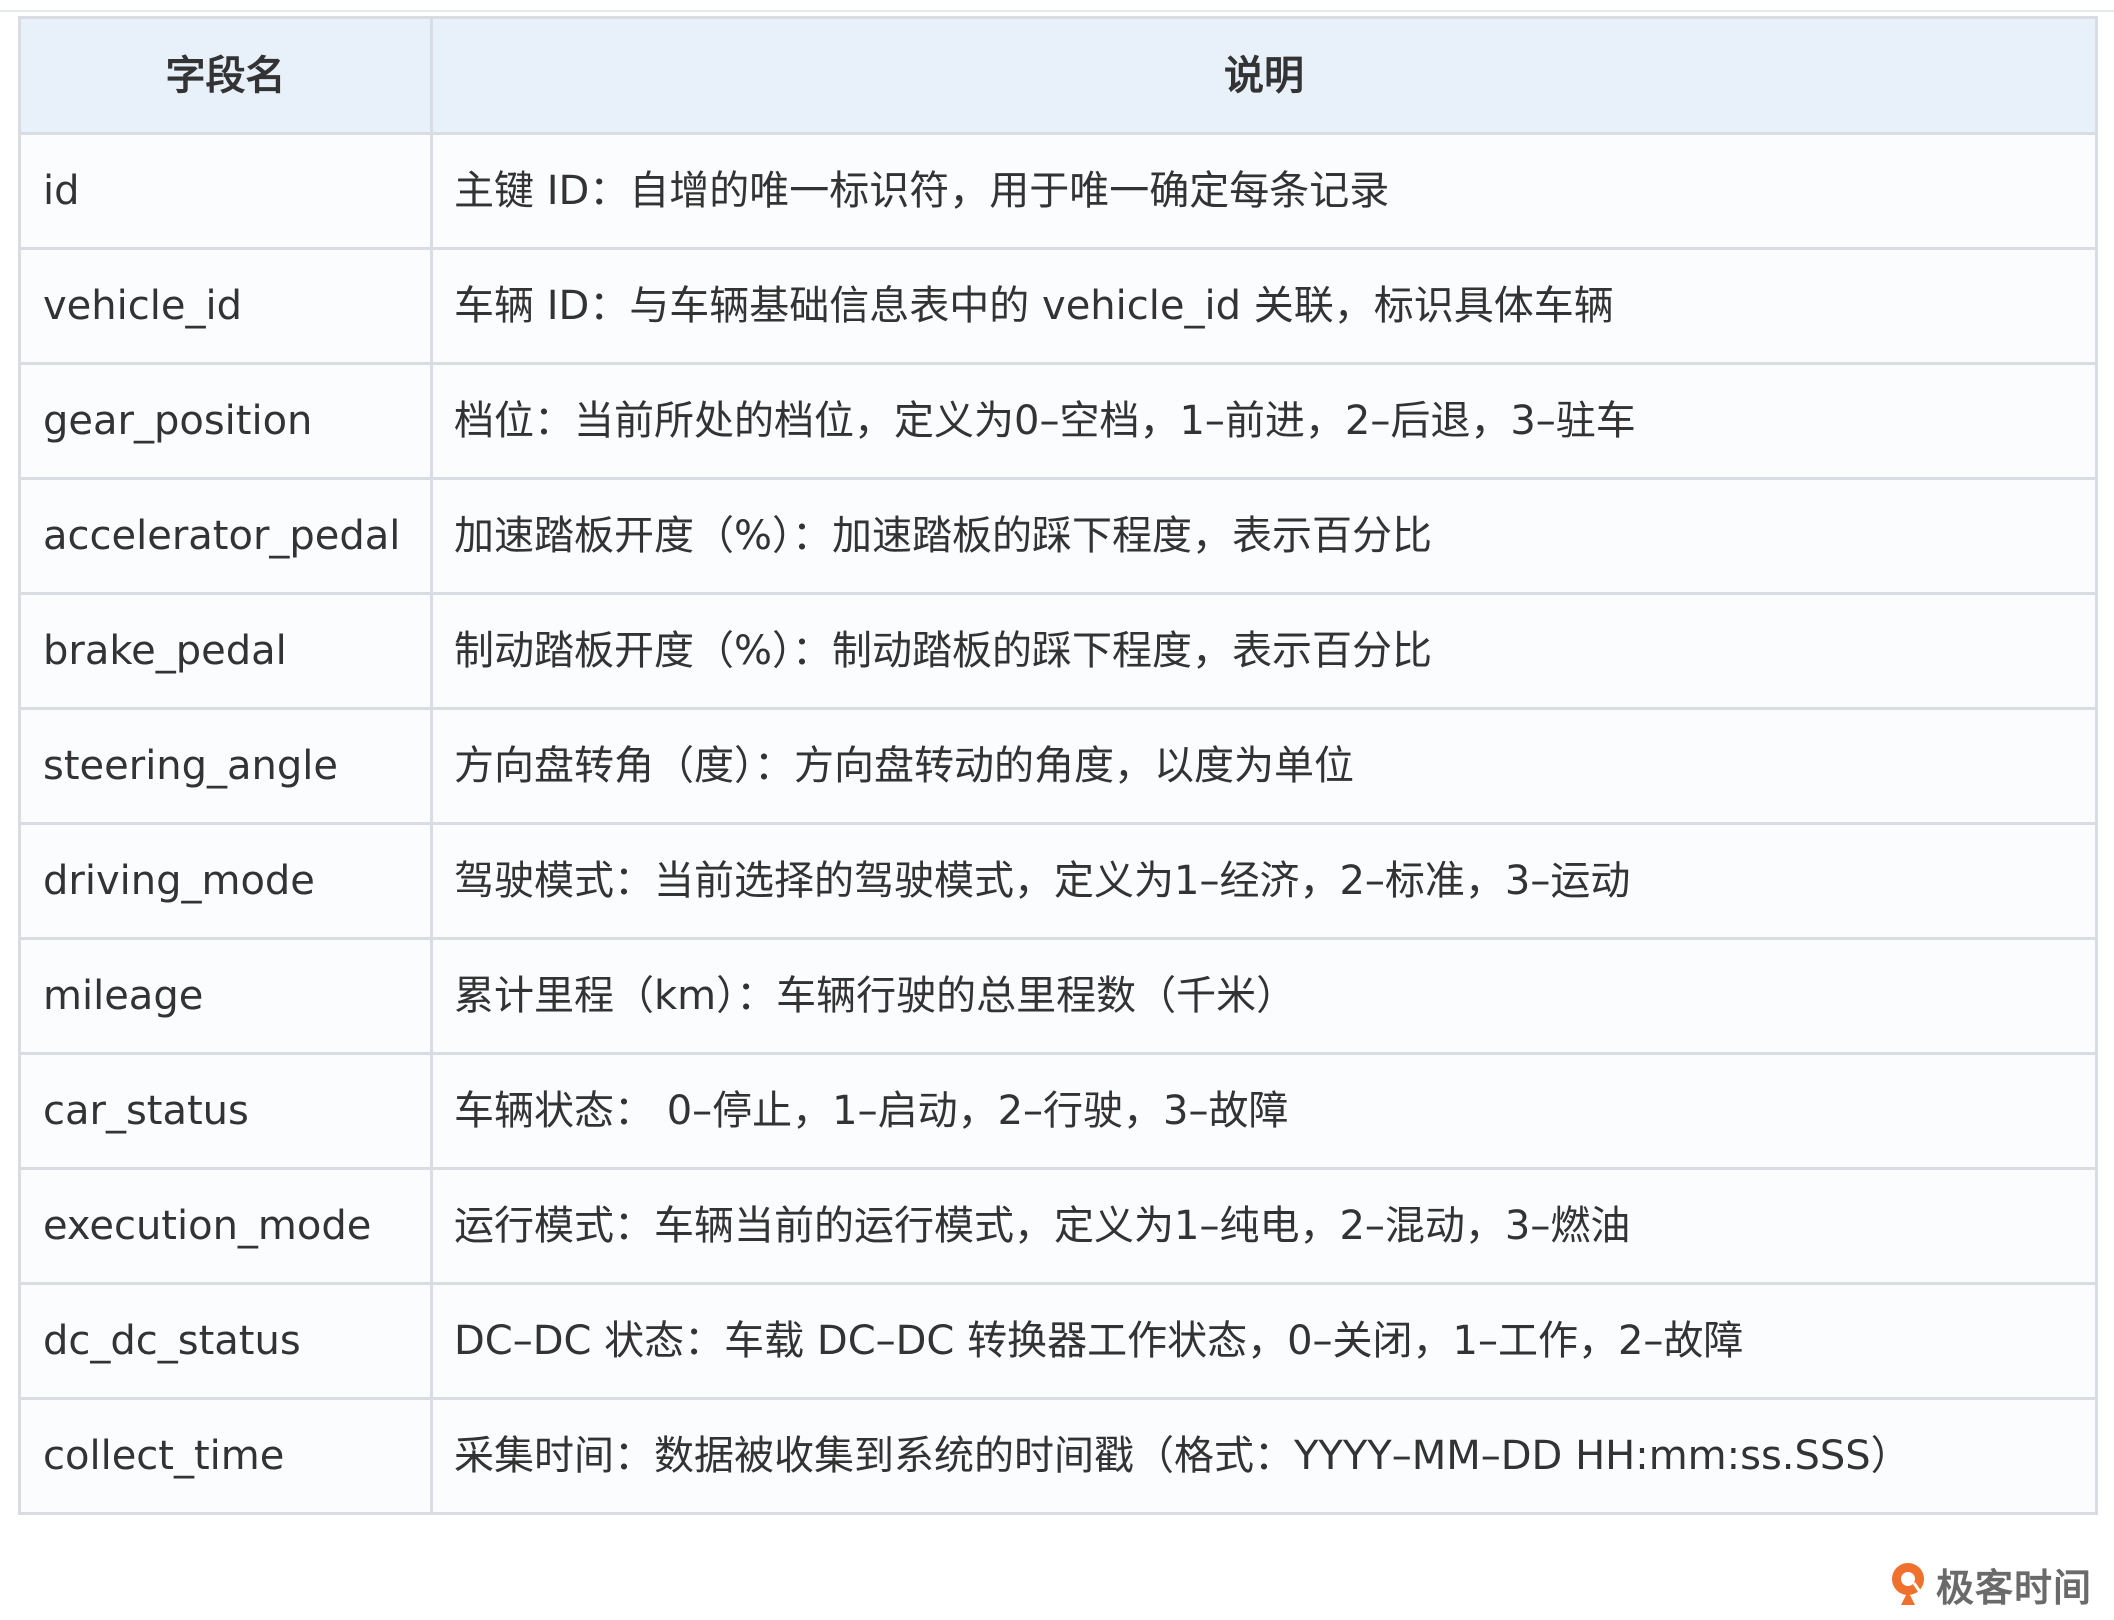  Describe the element at coordinates (225, 996) in the screenshot. I see `field-name-cell: mileage` at that location.